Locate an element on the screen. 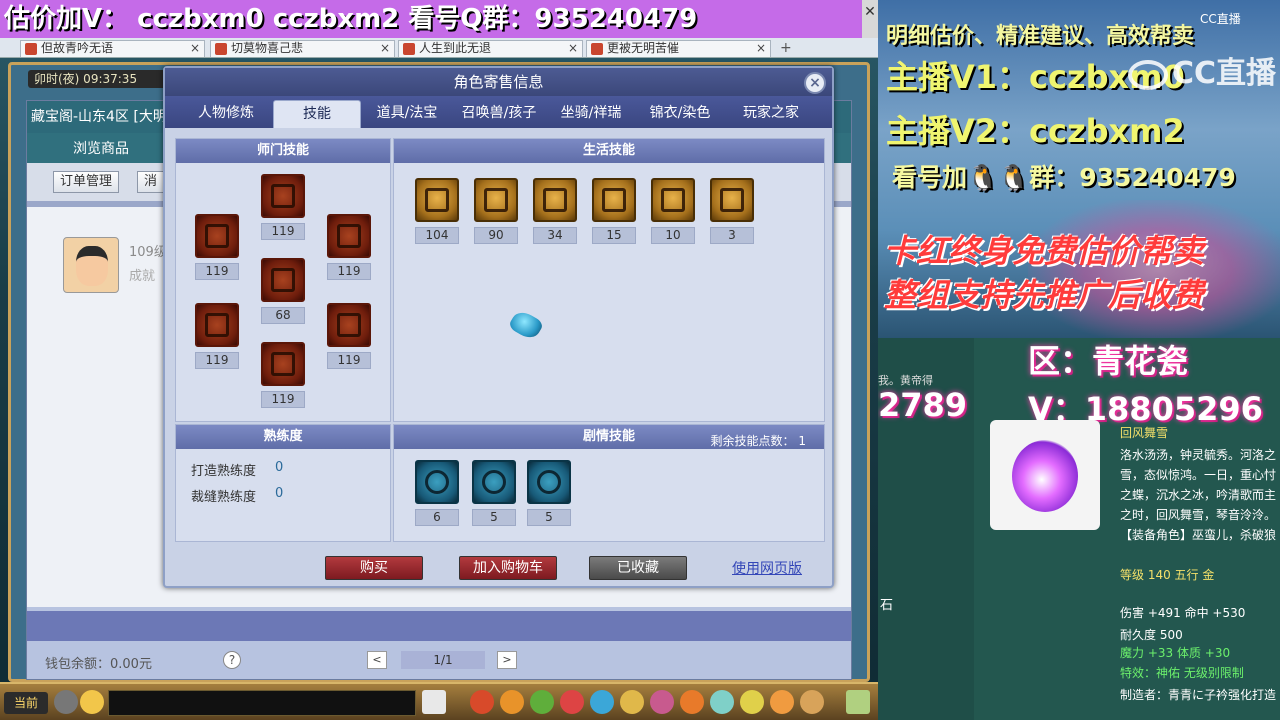 This screenshot has width=1280, height=720. avatar-face is located at coordinates (92, 266).